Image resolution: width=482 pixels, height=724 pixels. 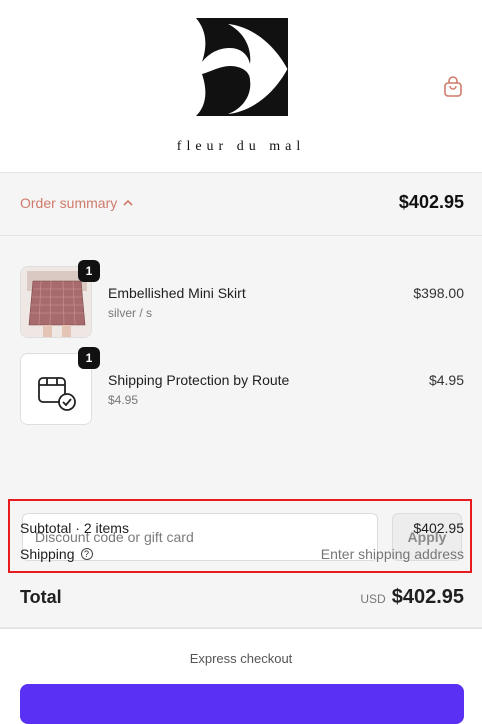 I want to click on order-summary-total: $402.95, so click(x=431, y=202).